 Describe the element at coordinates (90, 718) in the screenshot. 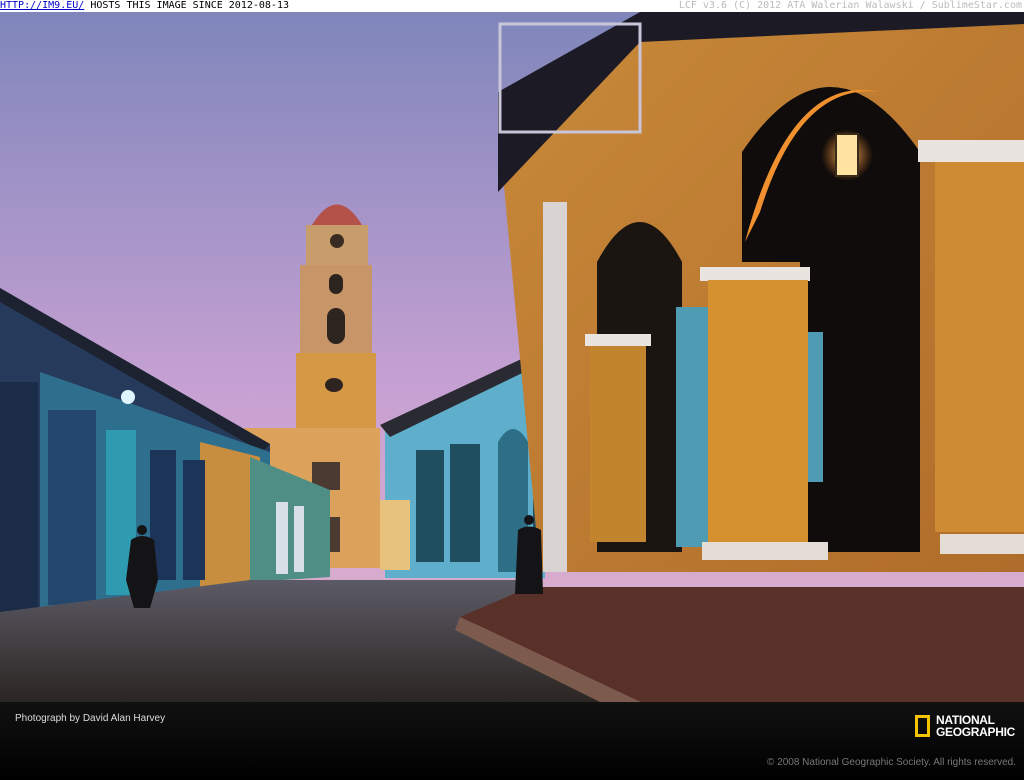

I see `photo-credit: Photograph by David Alan Harvey` at that location.